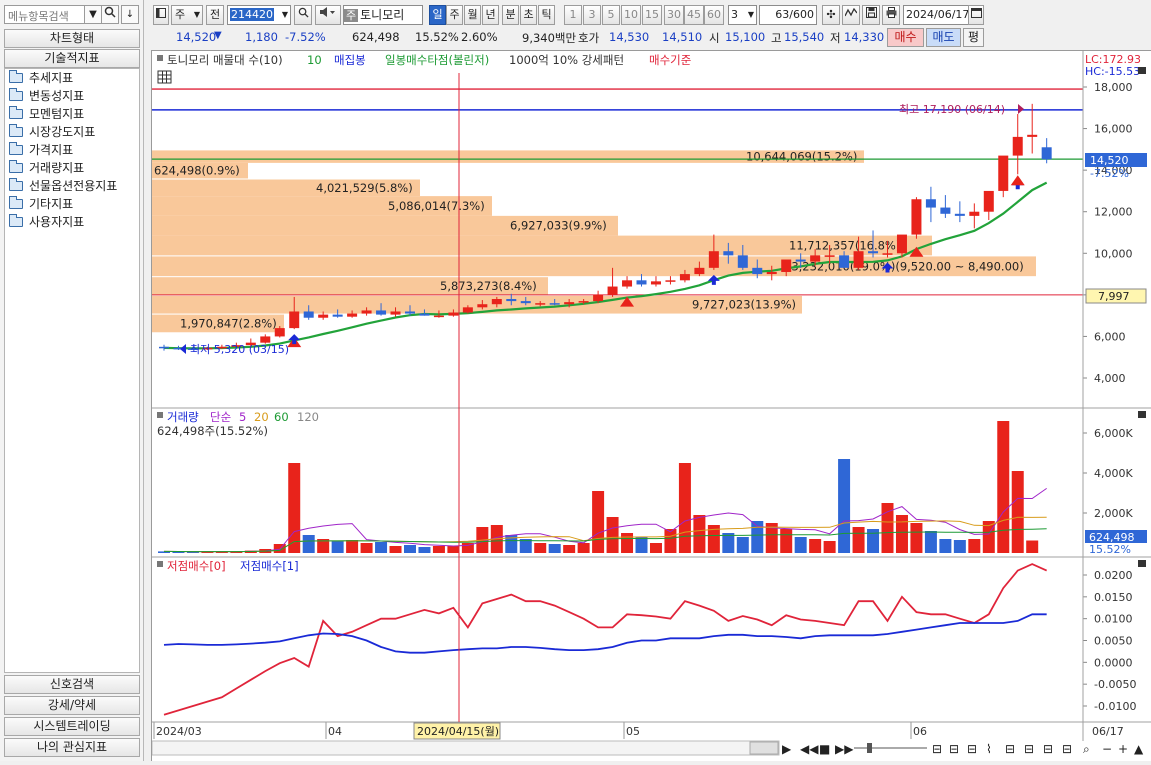 This screenshot has height=765, width=1151. What do you see at coordinates (72, 684) in the screenshot?
I see `tab-signal-search: 신호검색` at bounding box center [72, 684].